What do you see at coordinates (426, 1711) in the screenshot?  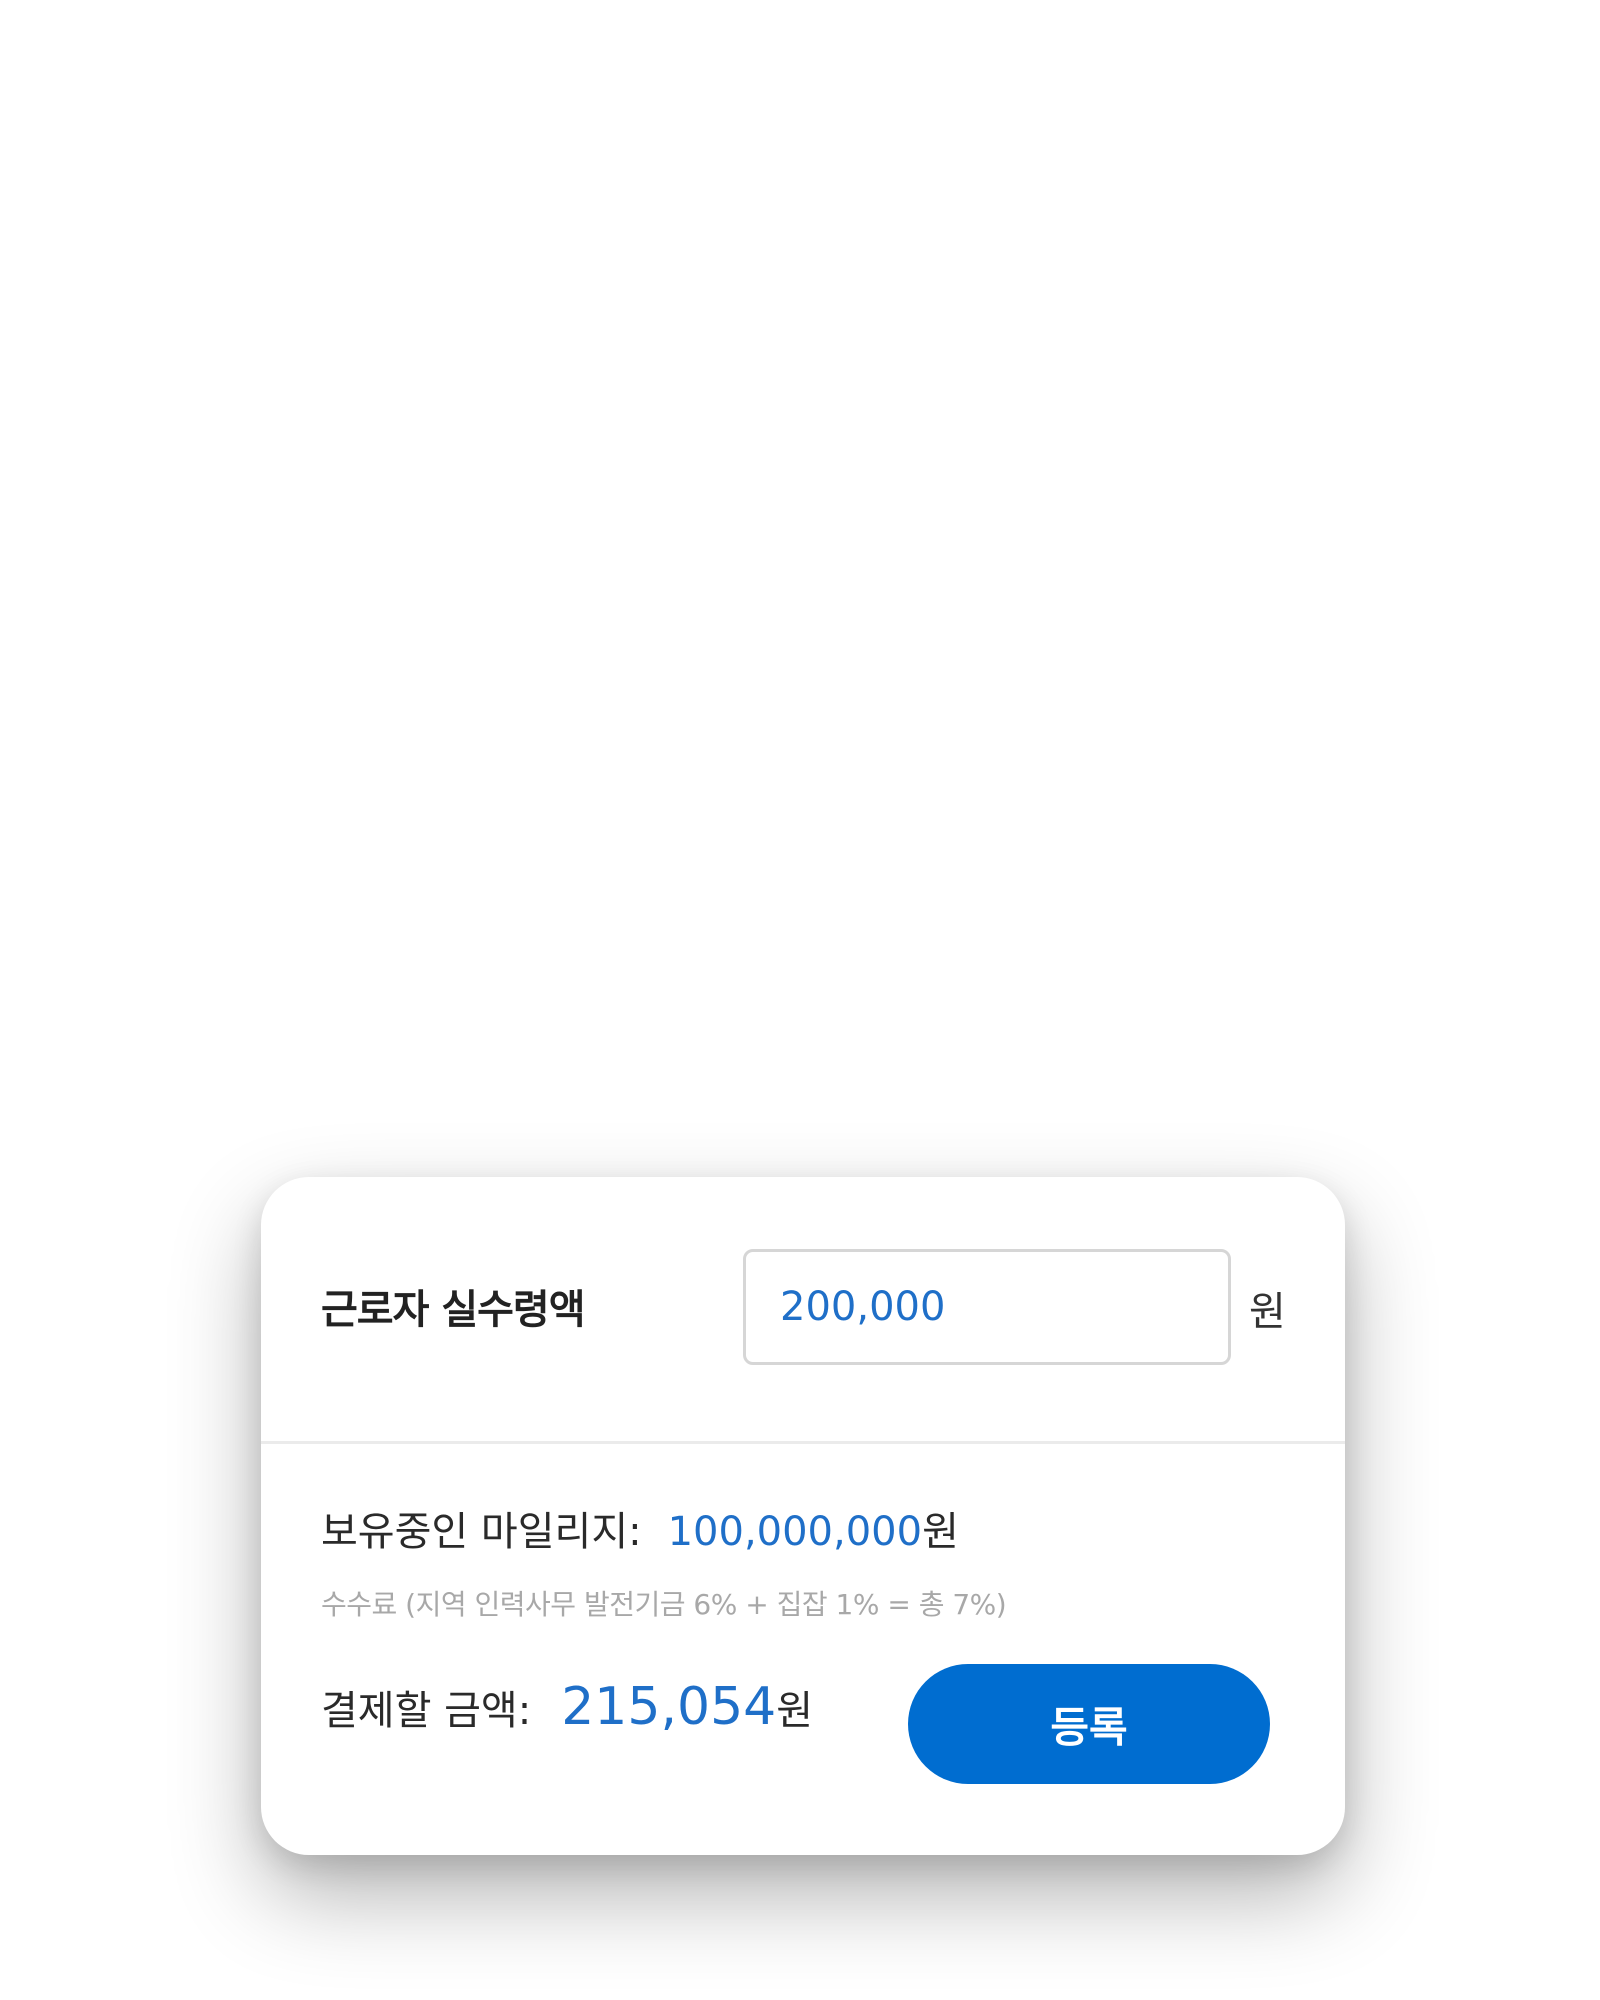 I see `payment-label: 결제할 금액:` at bounding box center [426, 1711].